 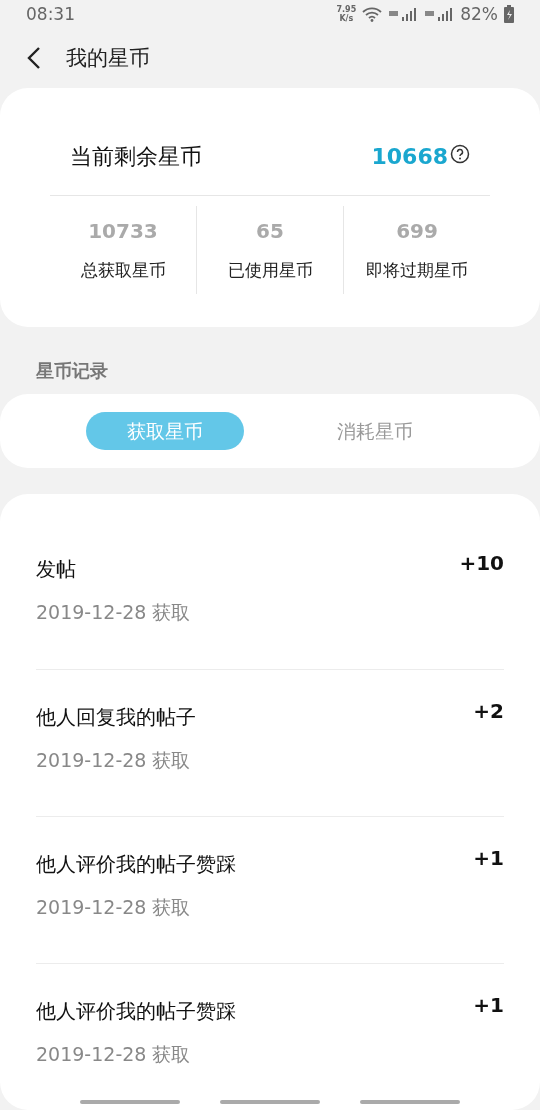 I want to click on section-title: 星币记录, so click(x=72, y=371).